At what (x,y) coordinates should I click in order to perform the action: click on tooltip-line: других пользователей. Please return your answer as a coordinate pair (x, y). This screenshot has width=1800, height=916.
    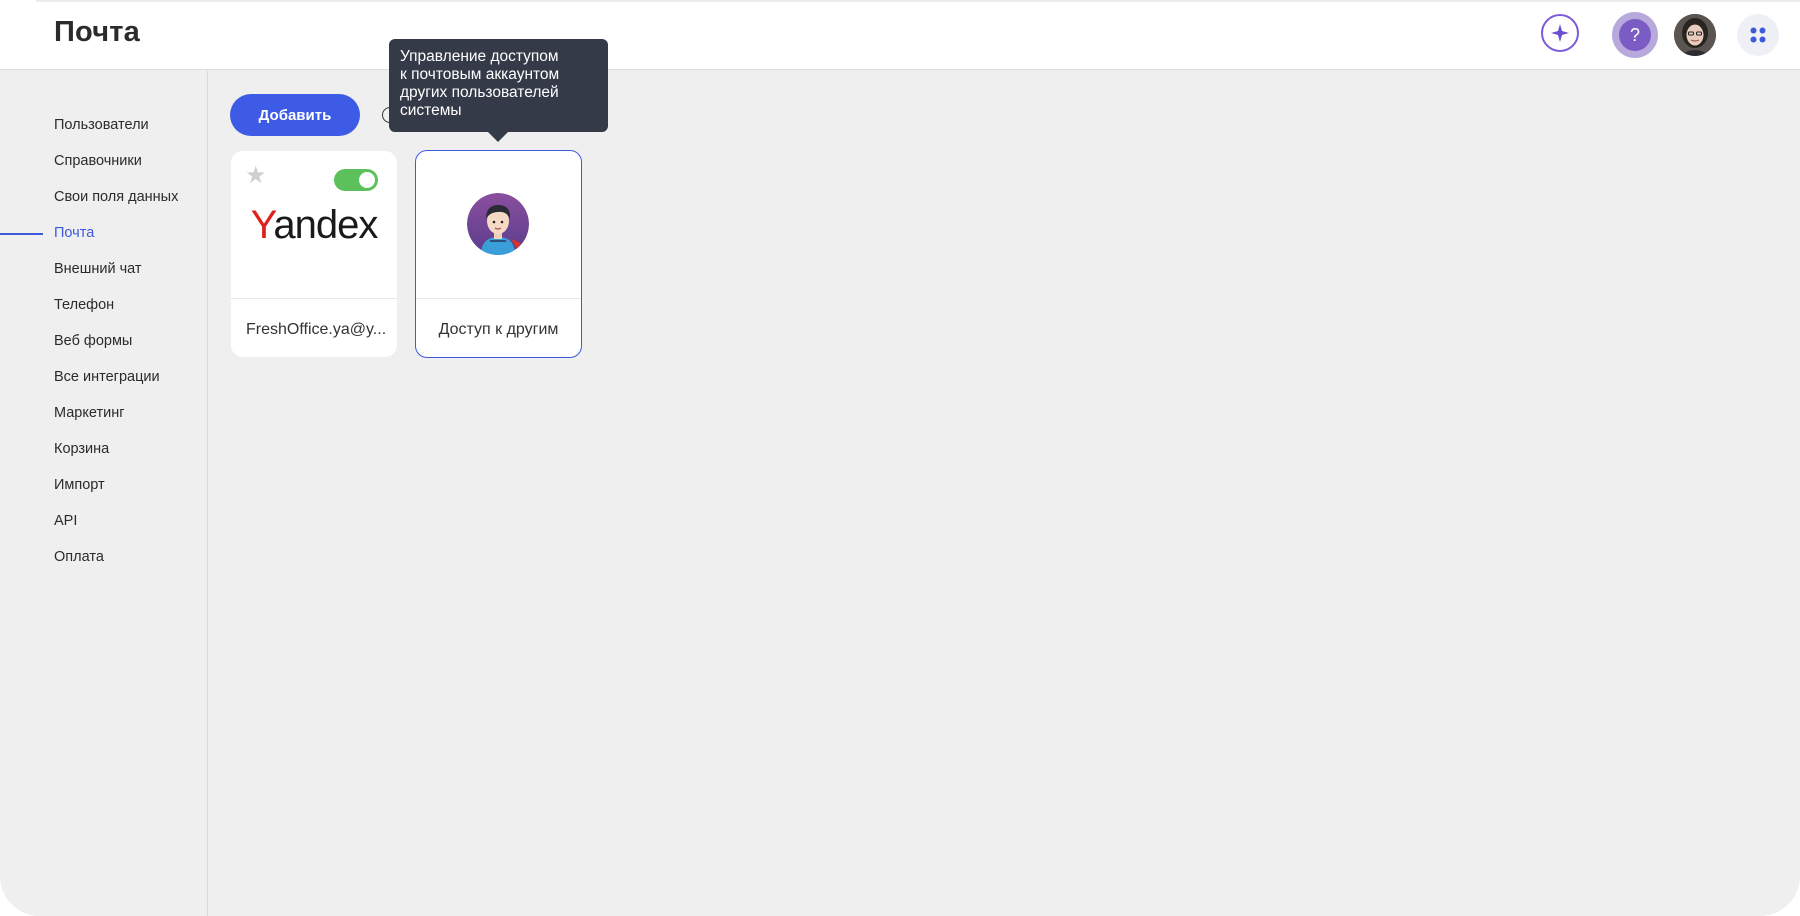
    Looking at the image, I should click on (479, 92).